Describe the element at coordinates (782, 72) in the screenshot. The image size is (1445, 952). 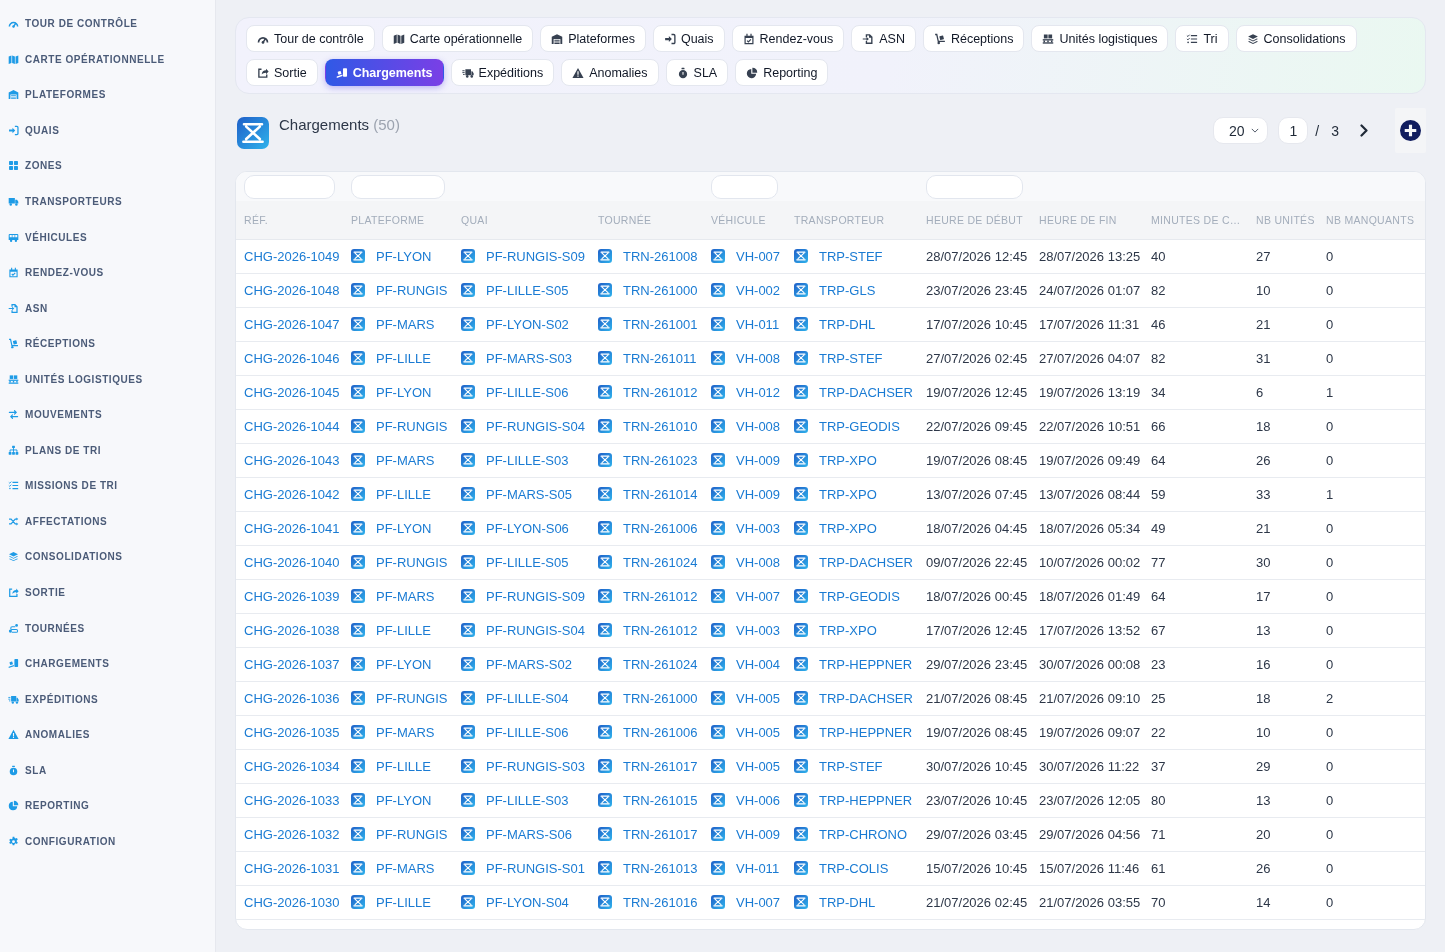
I see `tab: Reporting` at that location.